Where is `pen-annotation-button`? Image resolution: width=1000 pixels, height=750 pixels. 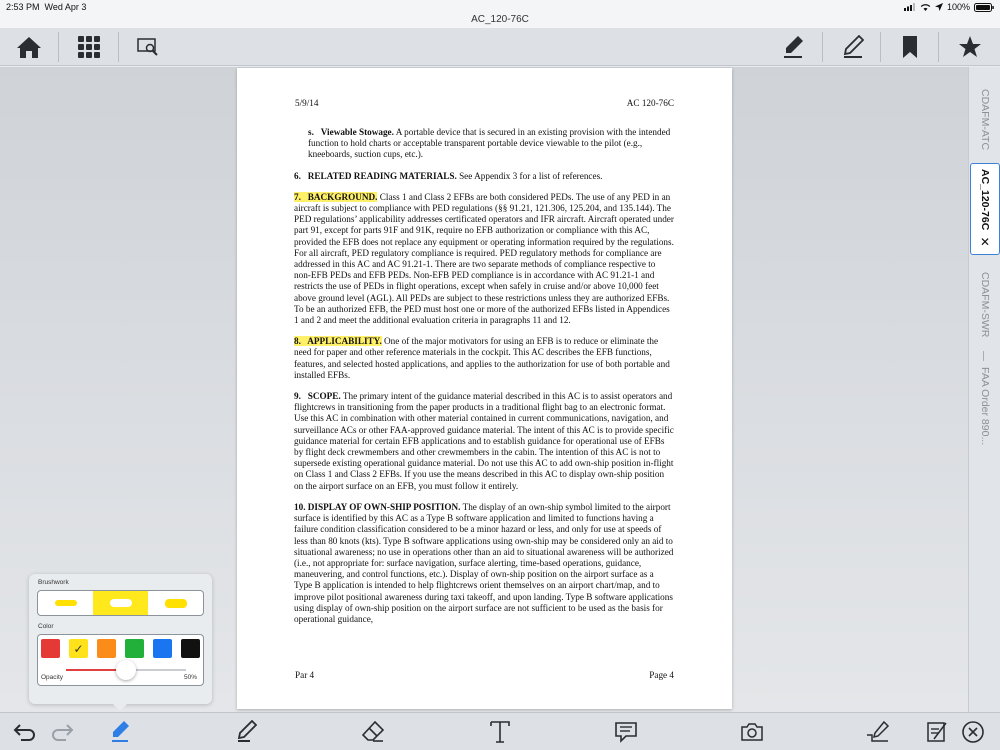 pen-annotation-button is located at coordinates (247, 732).